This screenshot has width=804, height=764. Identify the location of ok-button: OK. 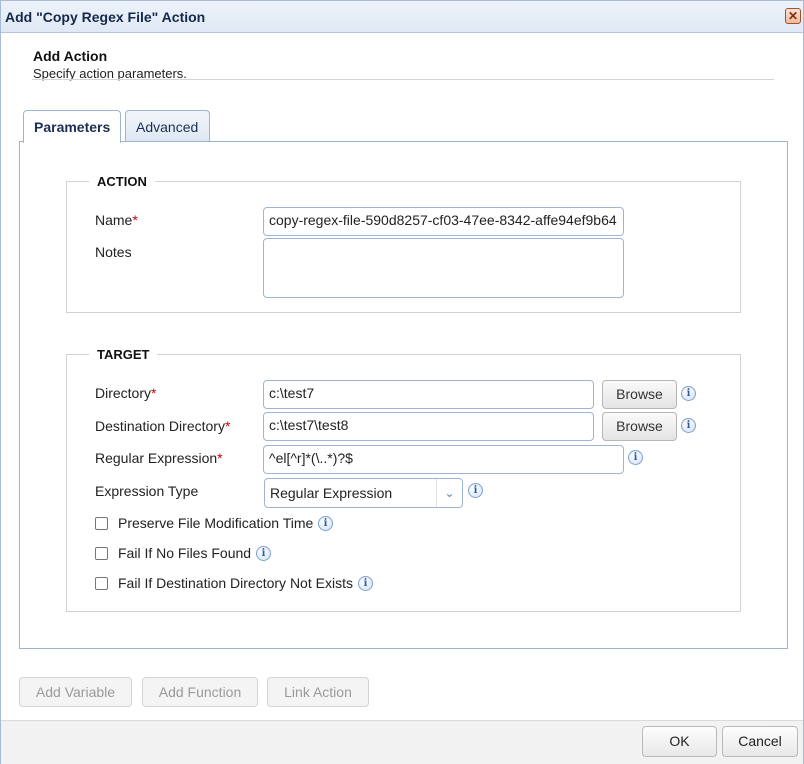
(679, 741).